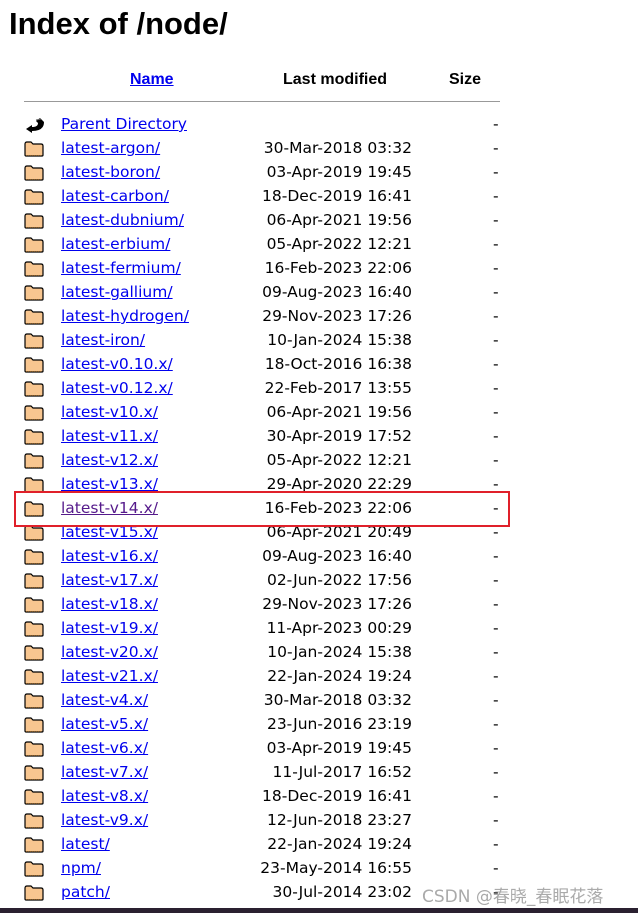  I want to click on entry-link: latest-v21.x/, so click(109, 676).